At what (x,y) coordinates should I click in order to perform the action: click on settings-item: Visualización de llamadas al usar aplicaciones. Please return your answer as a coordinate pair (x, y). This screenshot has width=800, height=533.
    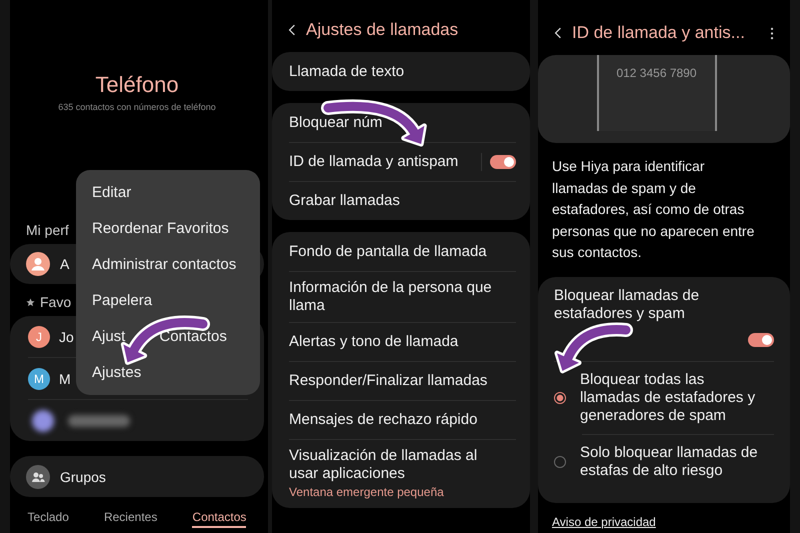
    Looking at the image, I should click on (398, 465).